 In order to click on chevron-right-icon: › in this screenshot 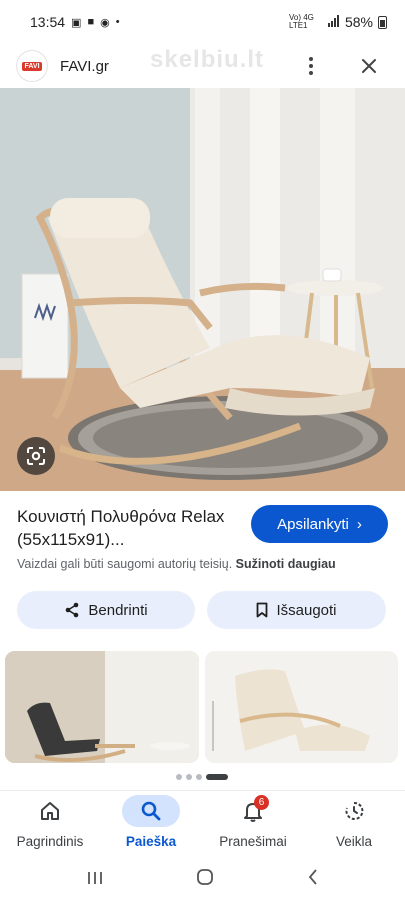, I will do `click(359, 524)`.